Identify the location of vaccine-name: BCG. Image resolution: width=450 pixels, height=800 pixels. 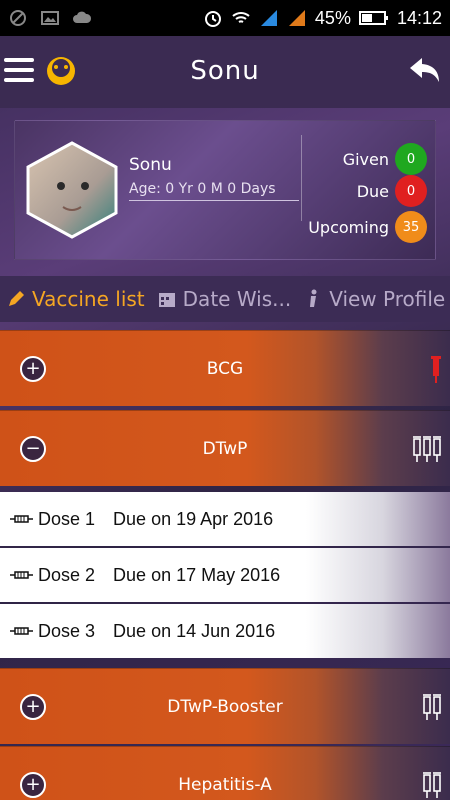
(225, 368).